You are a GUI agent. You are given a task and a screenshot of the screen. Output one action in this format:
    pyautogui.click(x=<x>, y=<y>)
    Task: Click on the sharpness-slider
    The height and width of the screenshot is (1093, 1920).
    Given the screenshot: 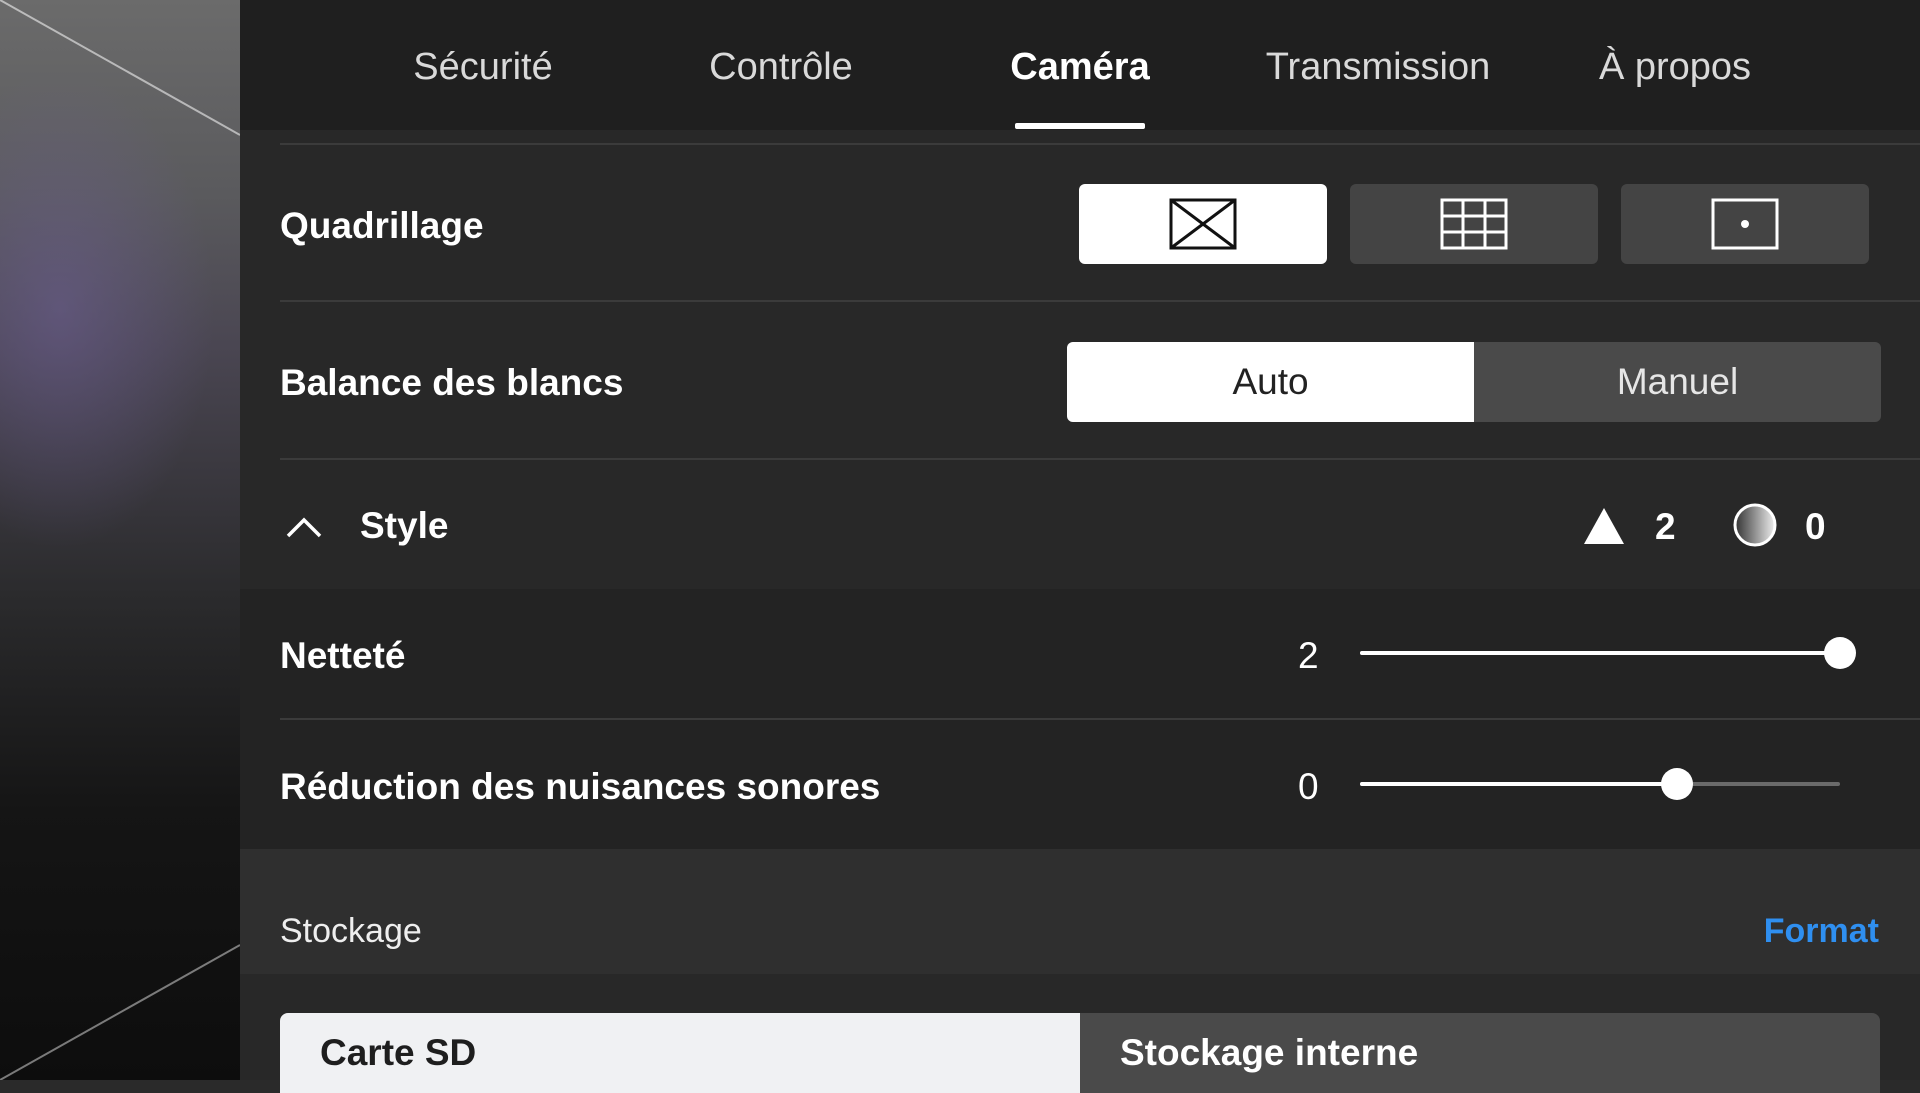 What is the action you would take?
    pyautogui.click(x=1608, y=653)
    